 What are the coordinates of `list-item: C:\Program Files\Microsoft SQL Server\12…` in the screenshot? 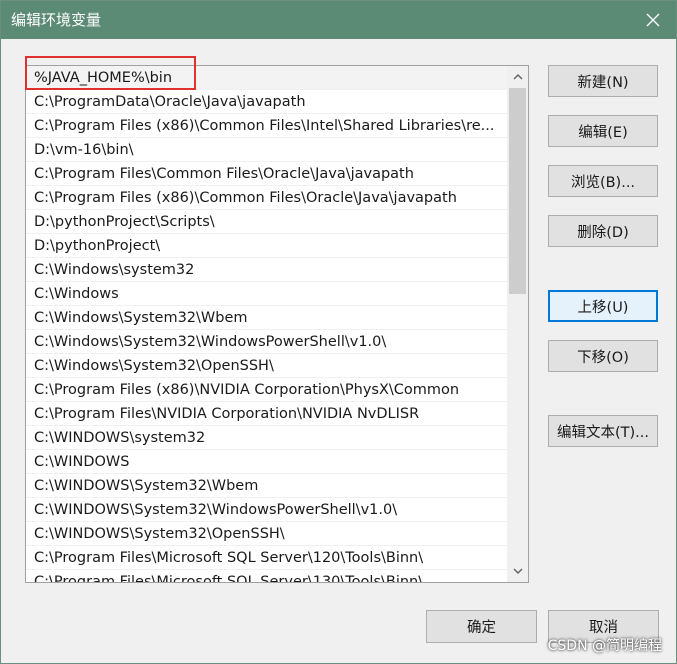 It's located at (266, 558).